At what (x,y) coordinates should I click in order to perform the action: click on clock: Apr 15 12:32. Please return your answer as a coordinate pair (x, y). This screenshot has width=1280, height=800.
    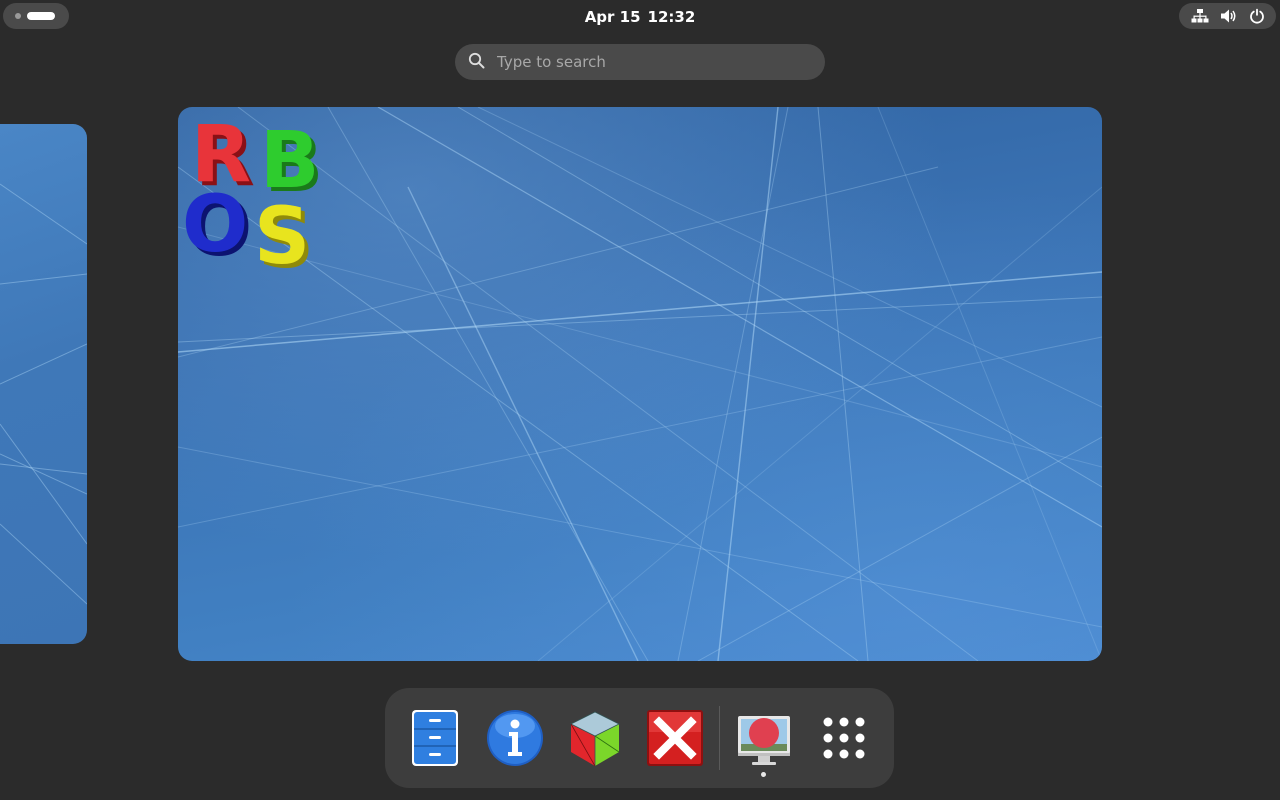
    Looking at the image, I should click on (640, 17).